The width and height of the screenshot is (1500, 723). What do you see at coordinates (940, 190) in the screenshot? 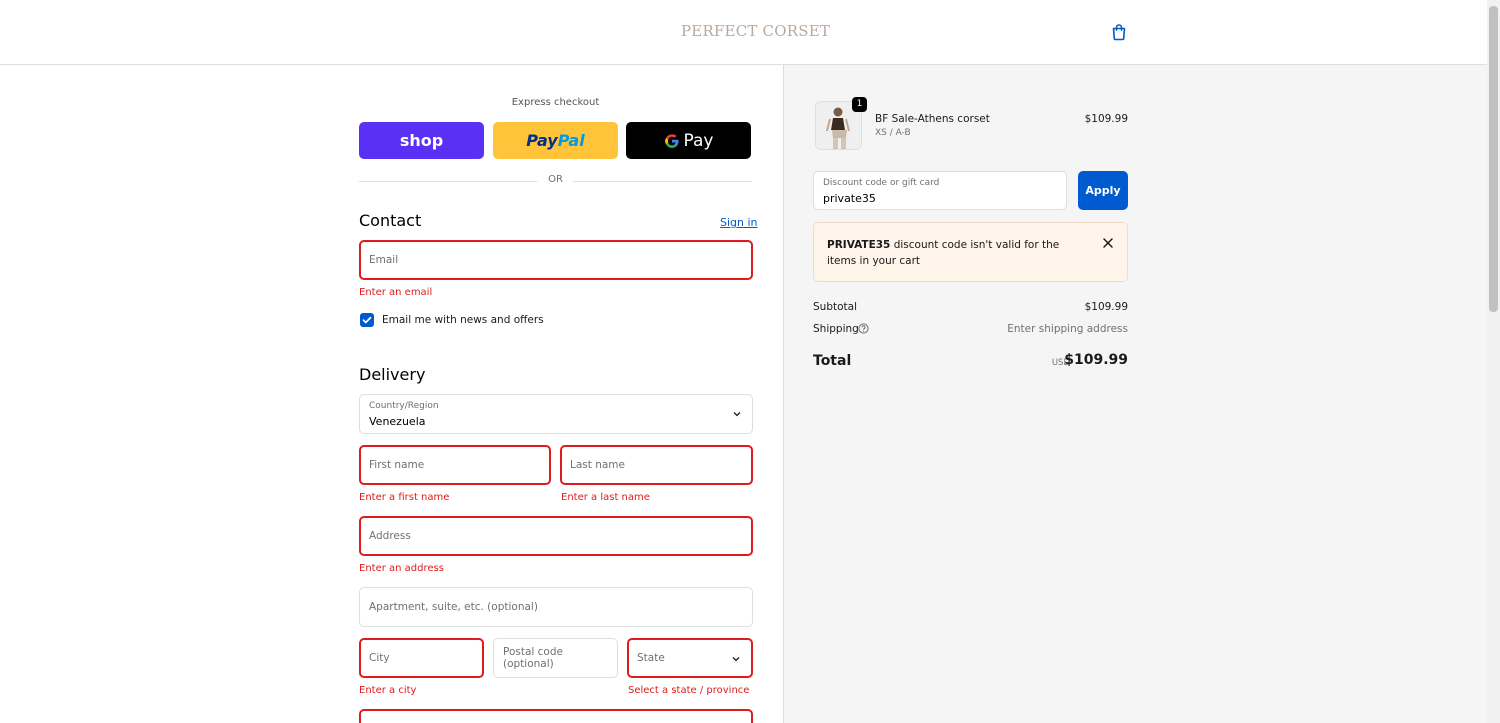
I see `discount-code-input: Discount code or gift card private35` at bounding box center [940, 190].